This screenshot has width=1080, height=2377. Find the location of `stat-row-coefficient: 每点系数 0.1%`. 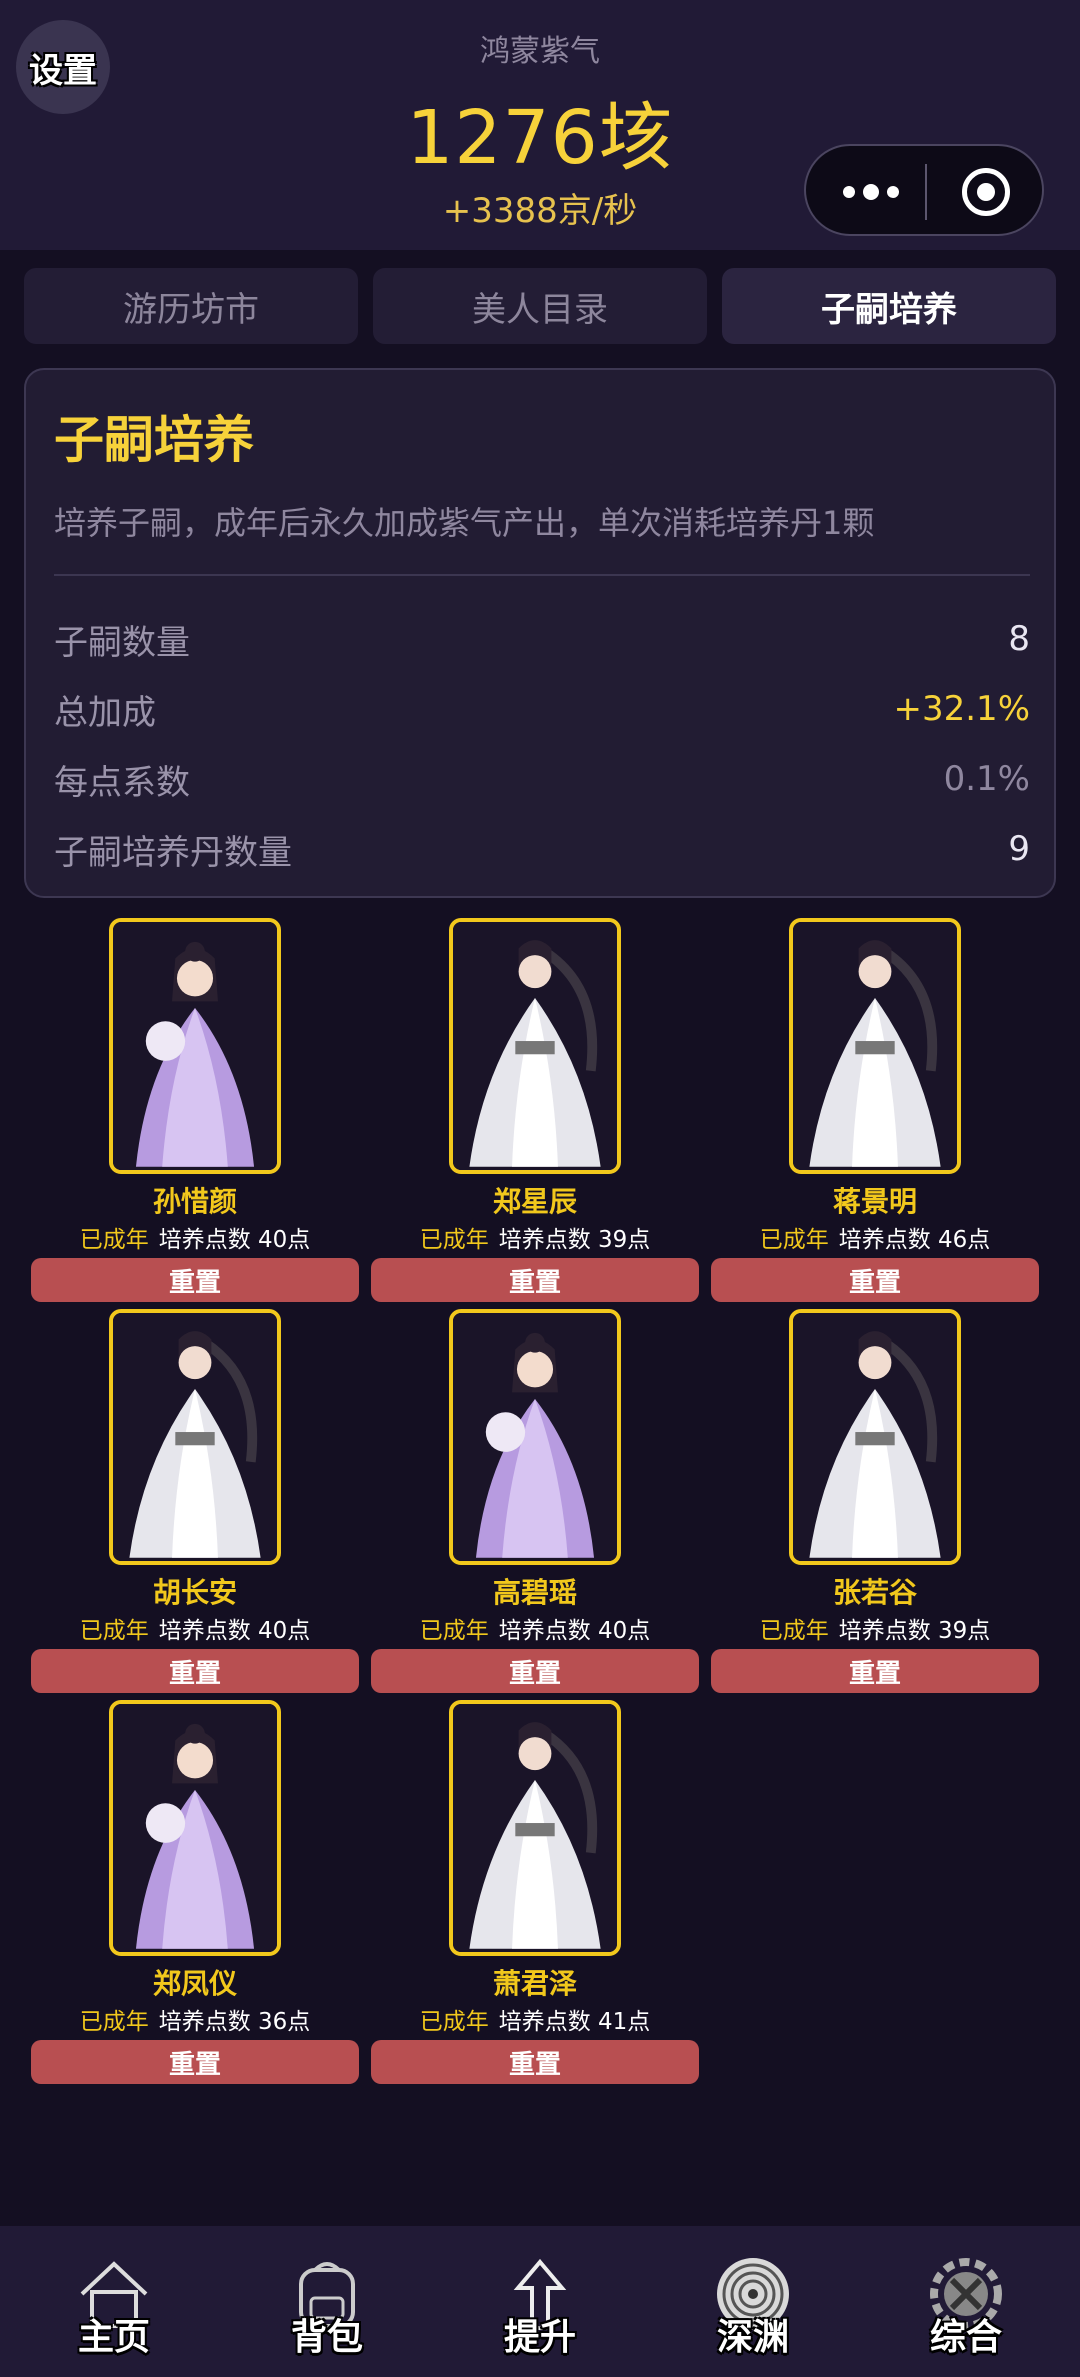

stat-row-coefficient: 每点系数 0.1% is located at coordinates (542, 779).